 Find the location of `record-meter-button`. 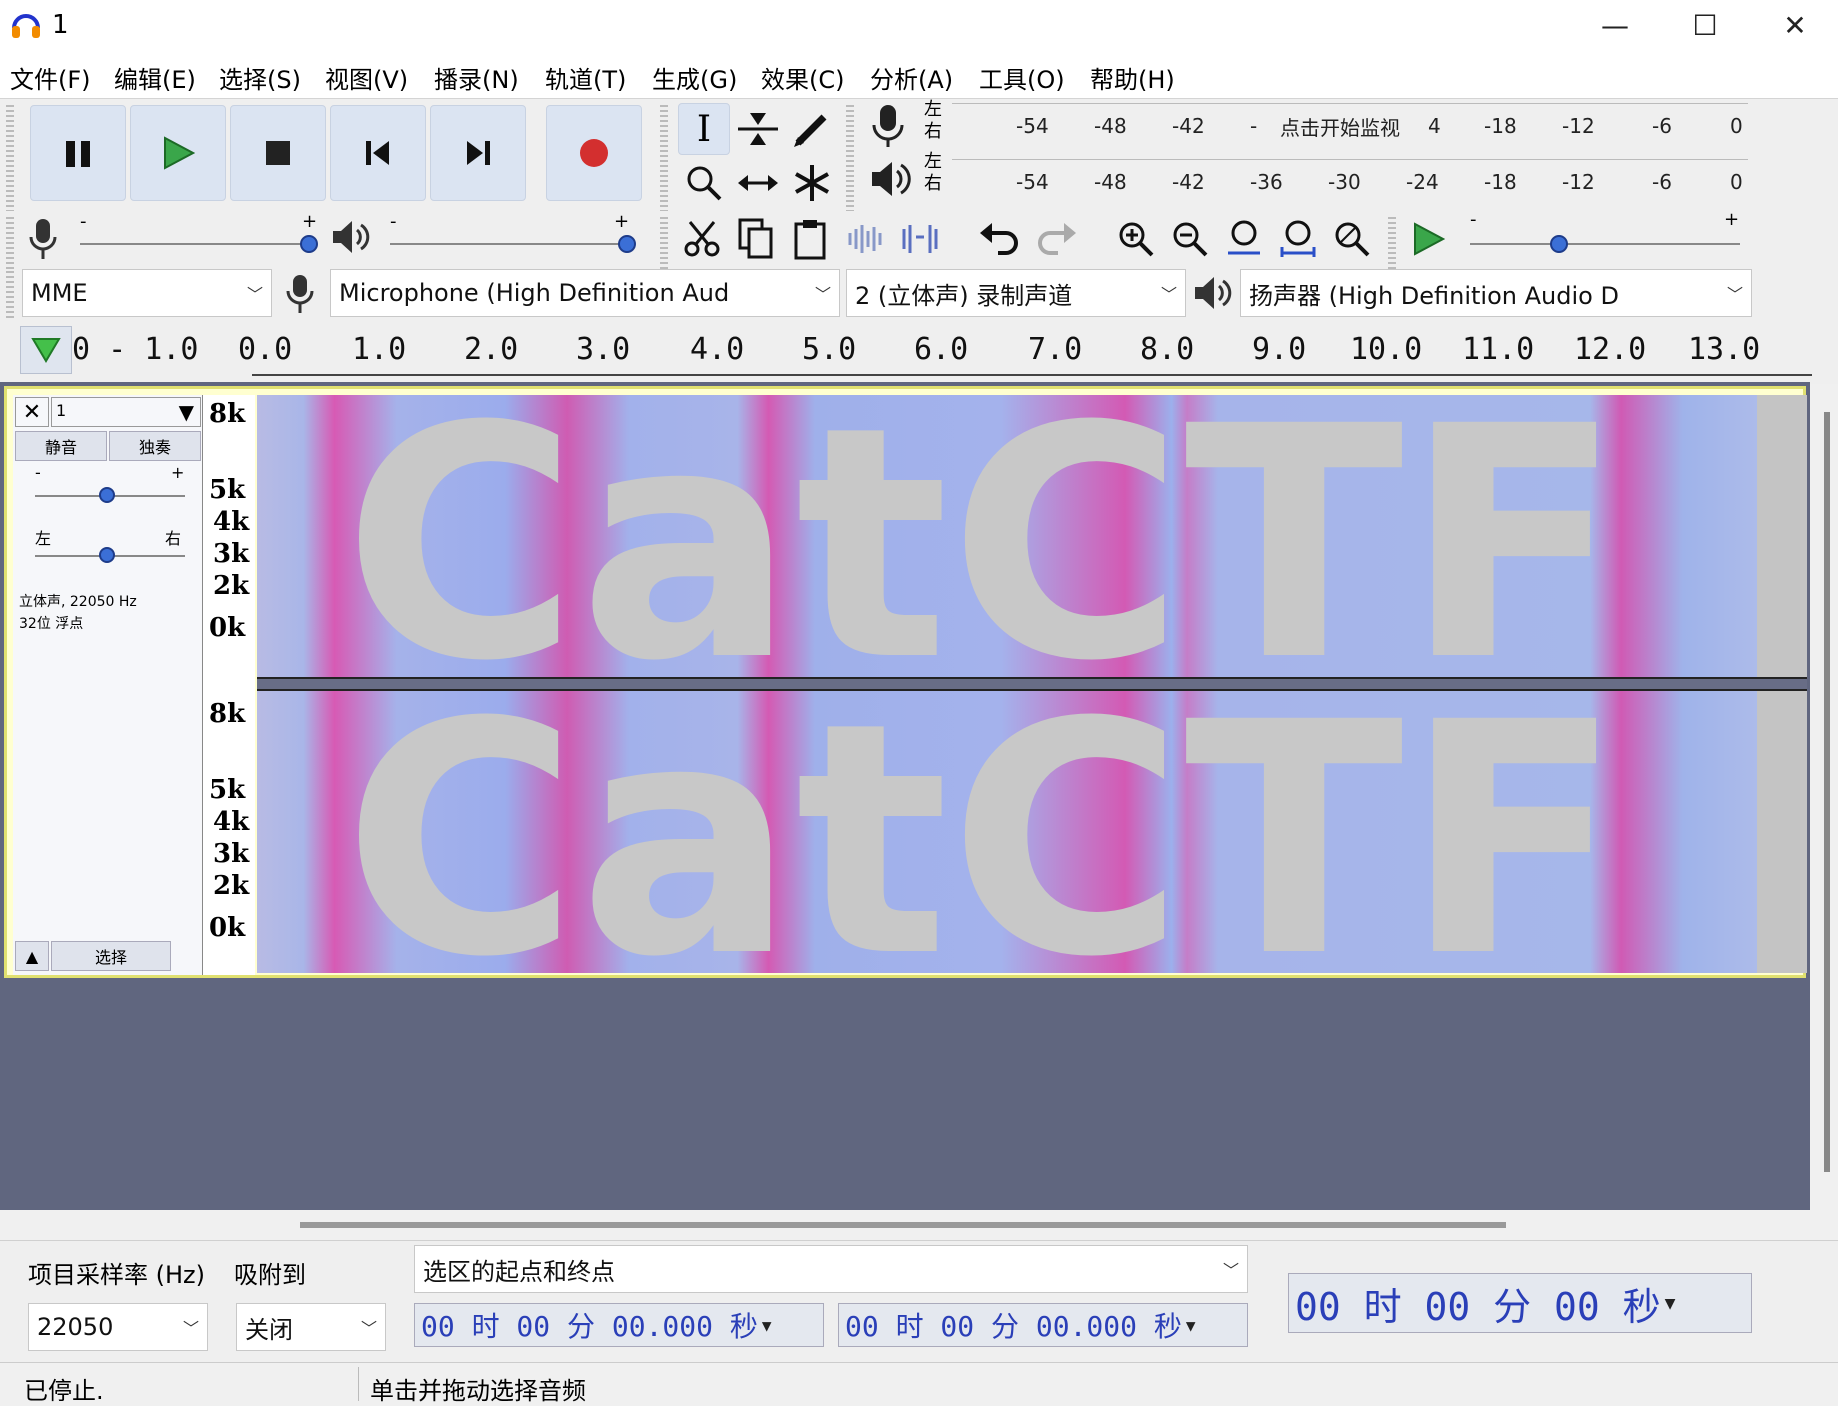

record-meter-button is located at coordinates (891, 126).